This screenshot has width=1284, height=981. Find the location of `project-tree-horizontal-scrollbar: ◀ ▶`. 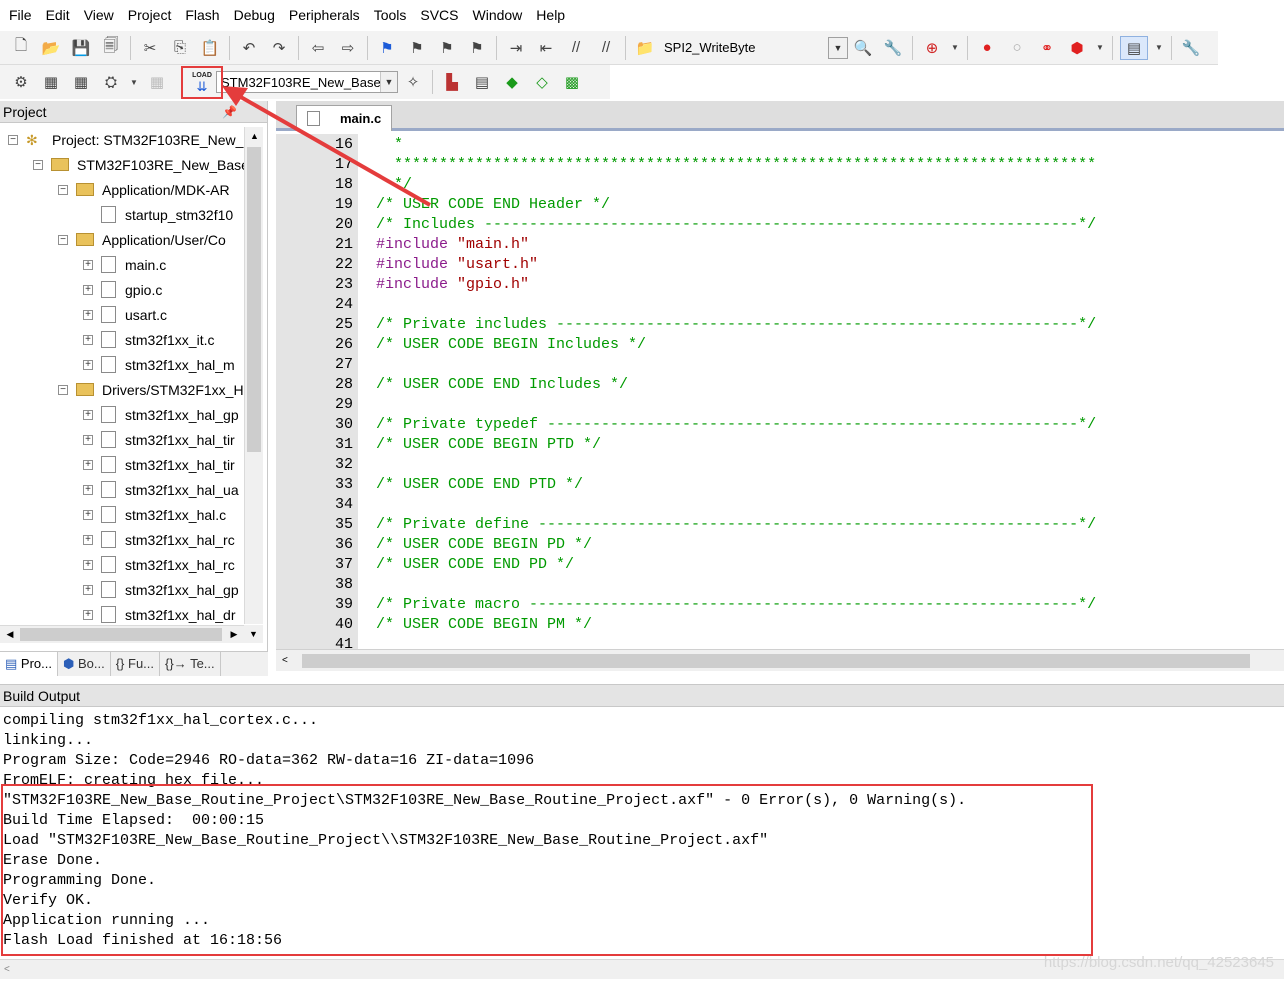

project-tree-horizontal-scrollbar: ◀ ▶ is located at coordinates (122, 634).